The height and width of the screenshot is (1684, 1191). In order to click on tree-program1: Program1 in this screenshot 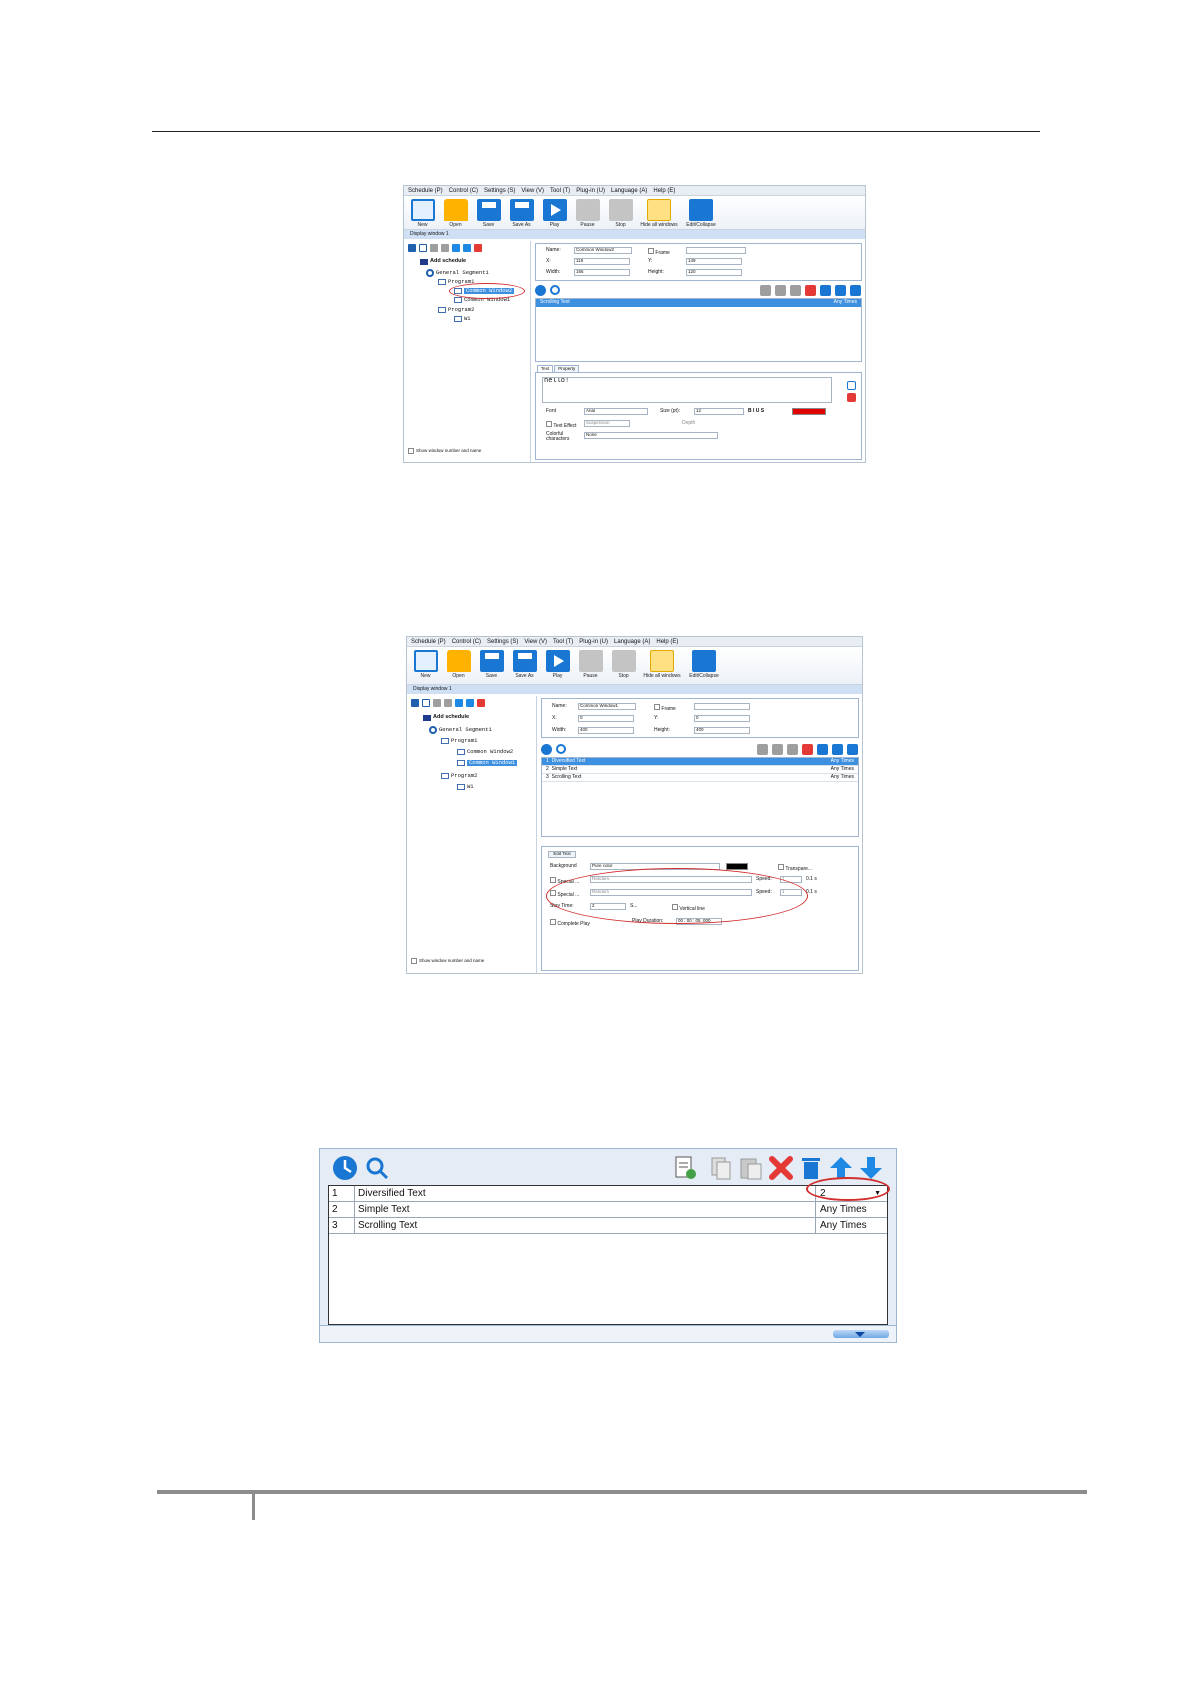, I will do `click(459, 741)`.